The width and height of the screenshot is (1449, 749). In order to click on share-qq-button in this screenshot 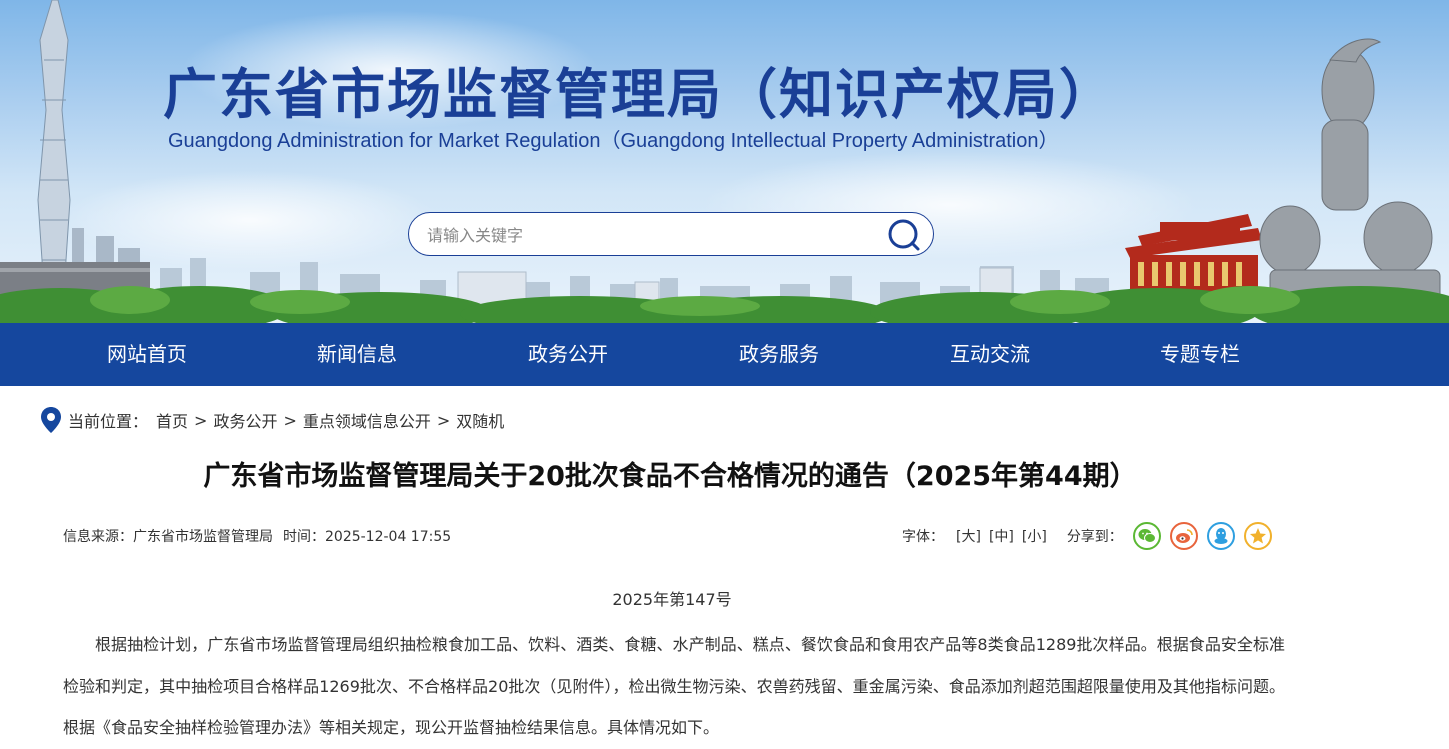, I will do `click(1220, 536)`.